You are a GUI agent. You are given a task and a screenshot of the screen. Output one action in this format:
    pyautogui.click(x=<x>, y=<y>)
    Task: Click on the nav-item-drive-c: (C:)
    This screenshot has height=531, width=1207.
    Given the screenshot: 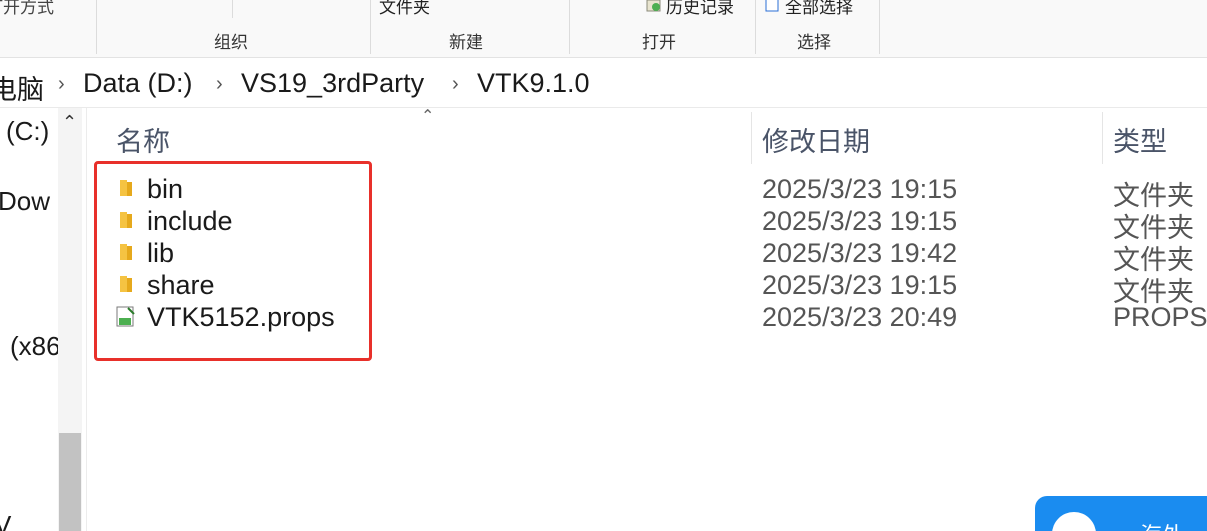 What is the action you would take?
    pyautogui.click(x=27, y=131)
    